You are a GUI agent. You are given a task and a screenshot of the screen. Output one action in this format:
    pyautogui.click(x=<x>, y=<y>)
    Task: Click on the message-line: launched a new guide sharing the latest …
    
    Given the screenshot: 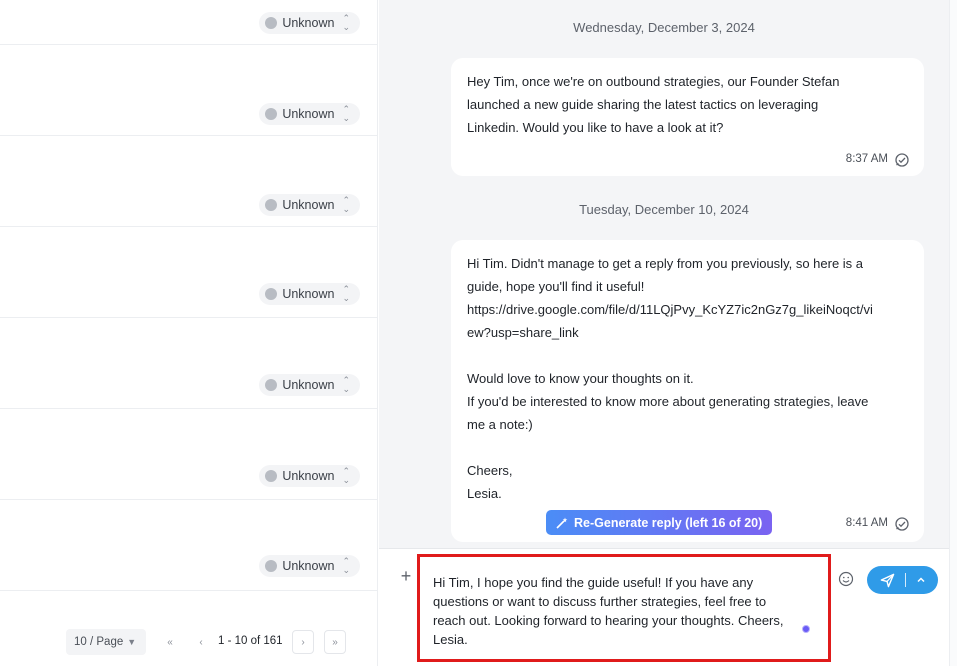 What is the action you would take?
    pyautogui.click(x=643, y=104)
    